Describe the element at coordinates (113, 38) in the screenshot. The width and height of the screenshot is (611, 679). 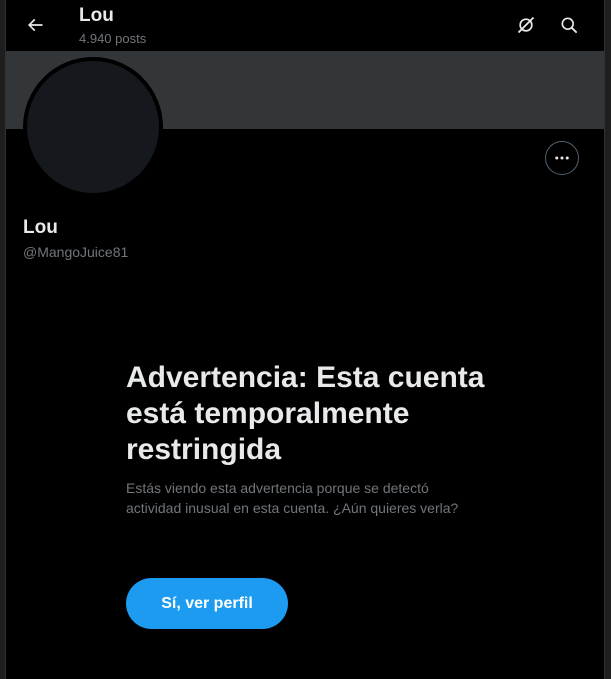
I see `post-count: 4.940 posts` at that location.